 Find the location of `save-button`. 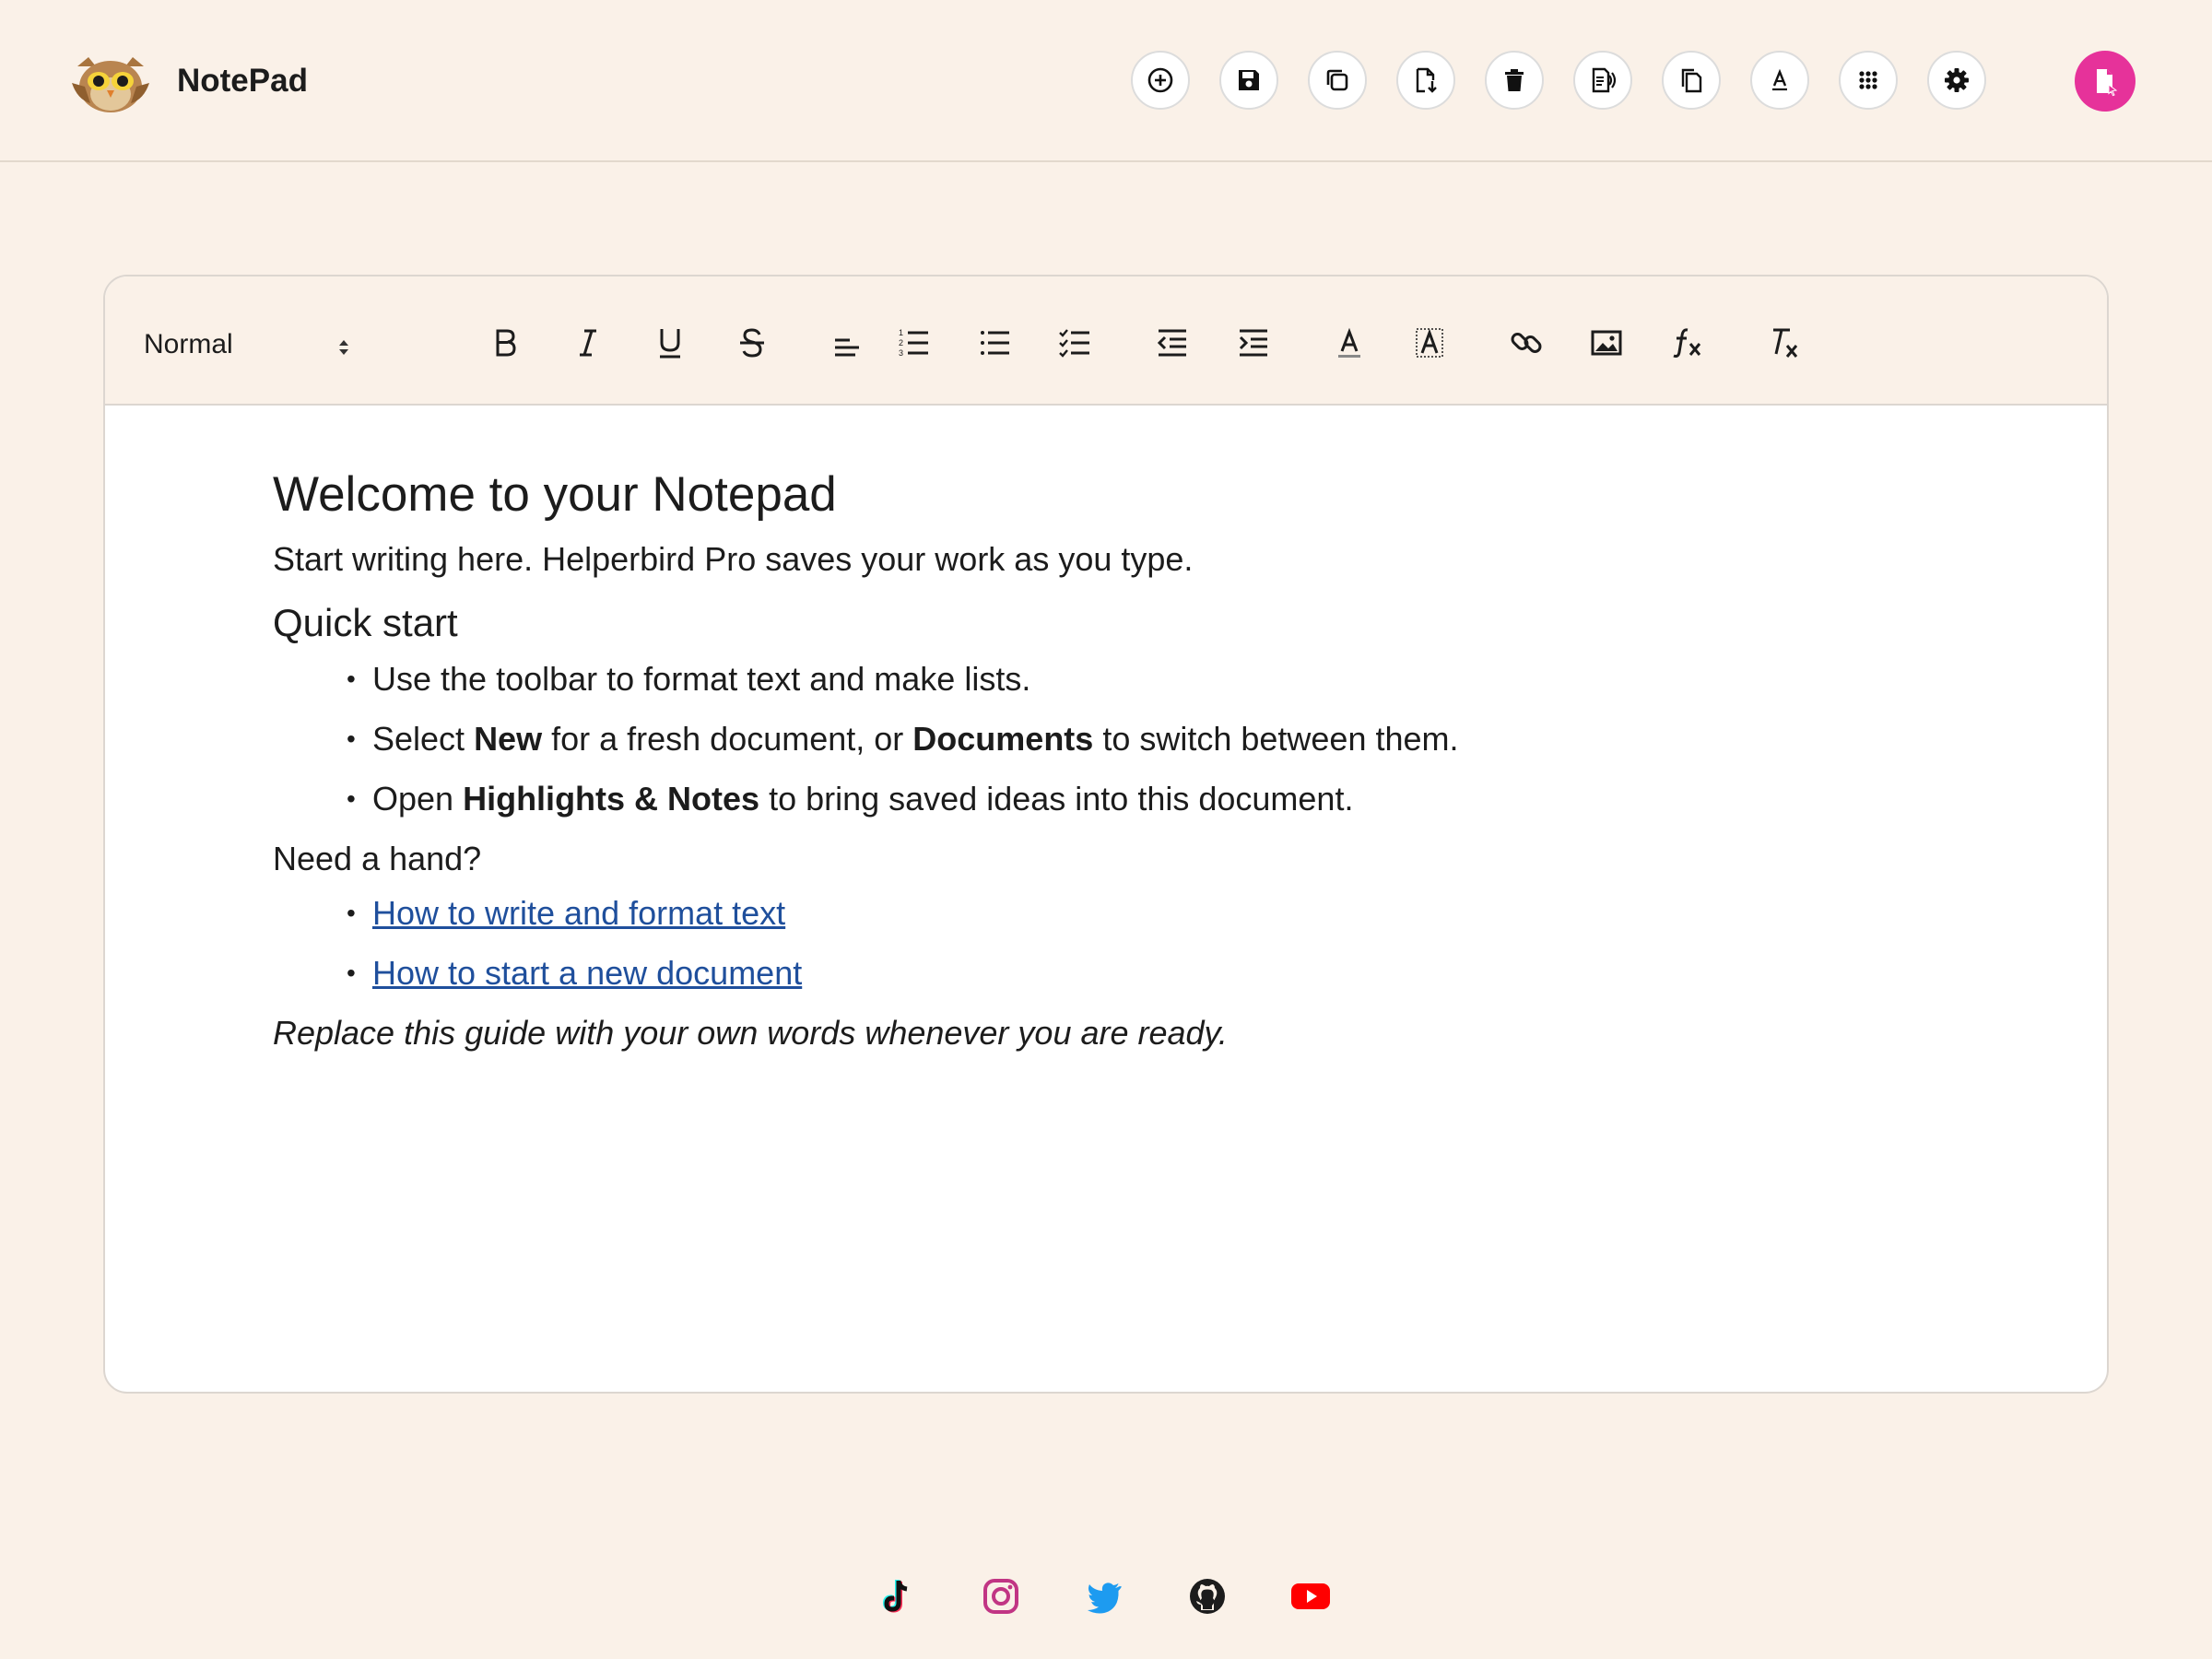

save-button is located at coordinates (1248, 80).